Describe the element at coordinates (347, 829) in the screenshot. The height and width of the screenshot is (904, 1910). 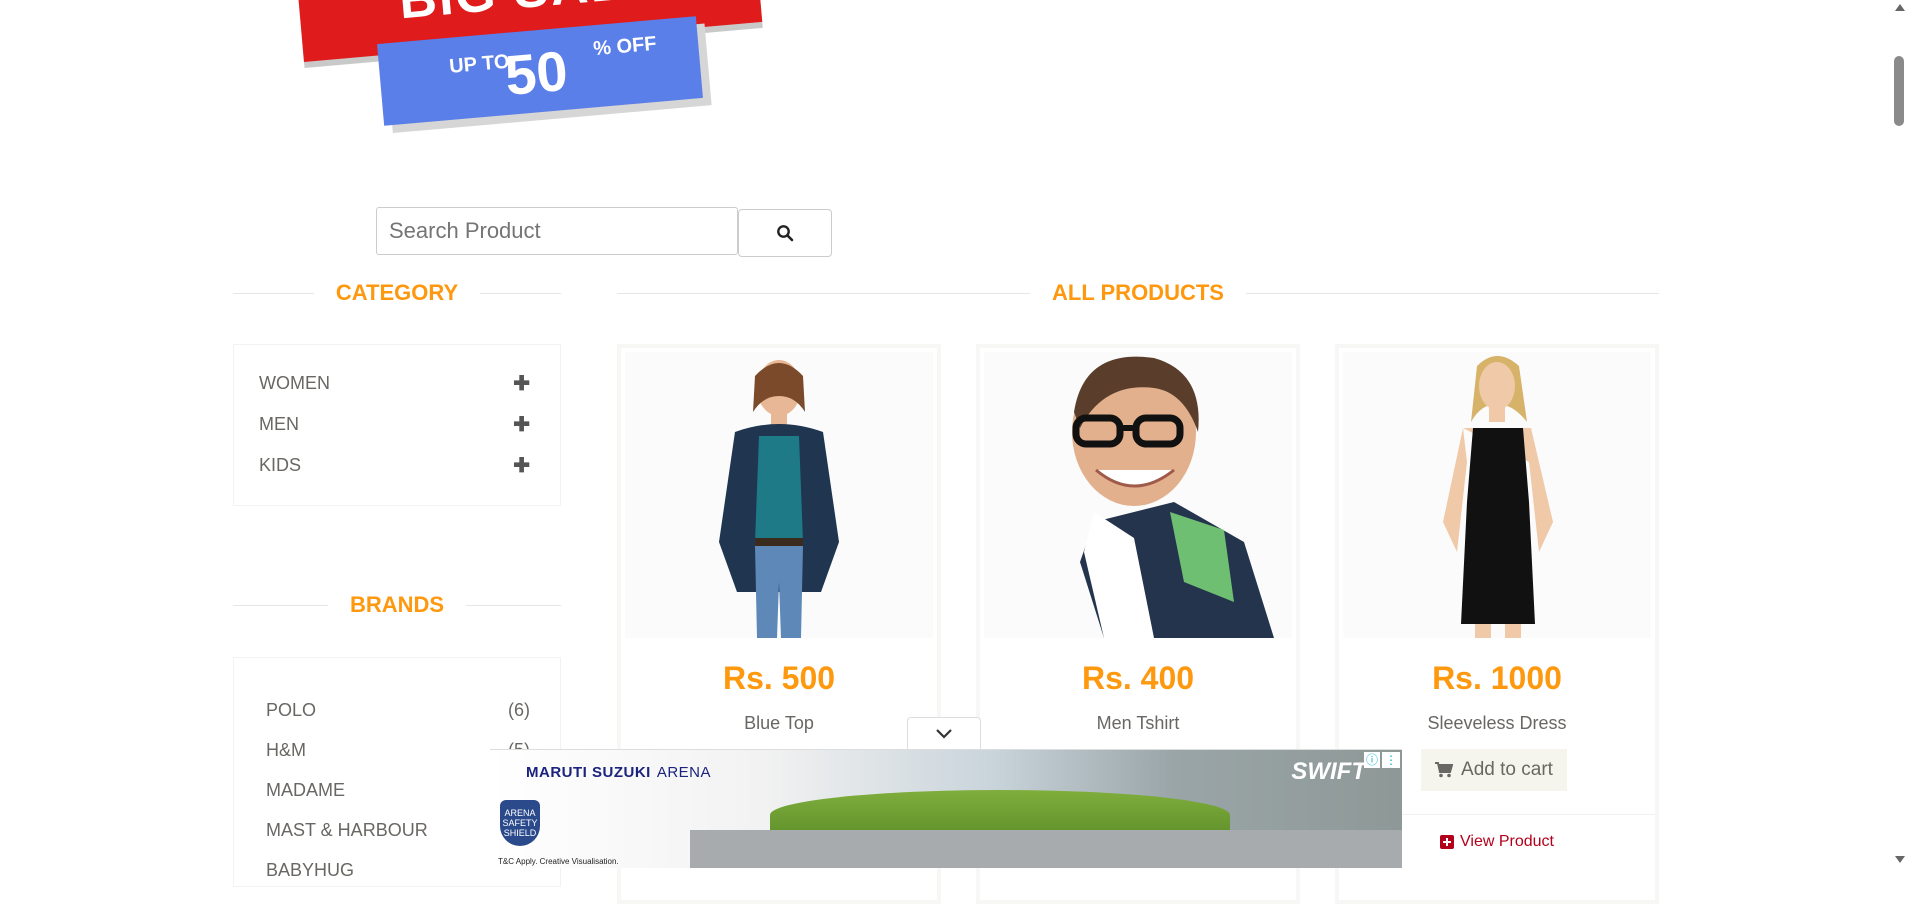
I see `brand-label: MAST & HARBOUR` at that location.